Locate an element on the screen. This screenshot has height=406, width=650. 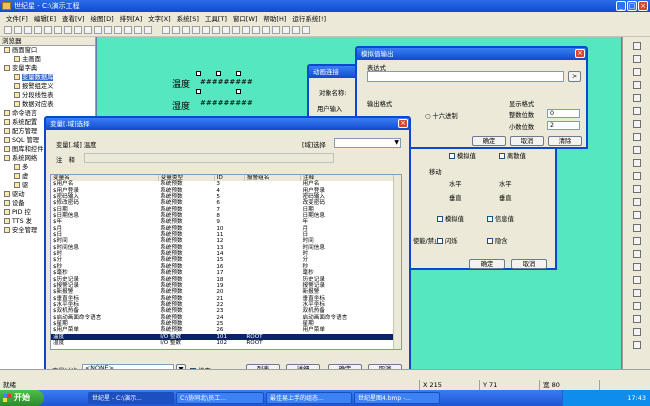
anim-check-5: 闪烁 is located at coordinates (447, 240).